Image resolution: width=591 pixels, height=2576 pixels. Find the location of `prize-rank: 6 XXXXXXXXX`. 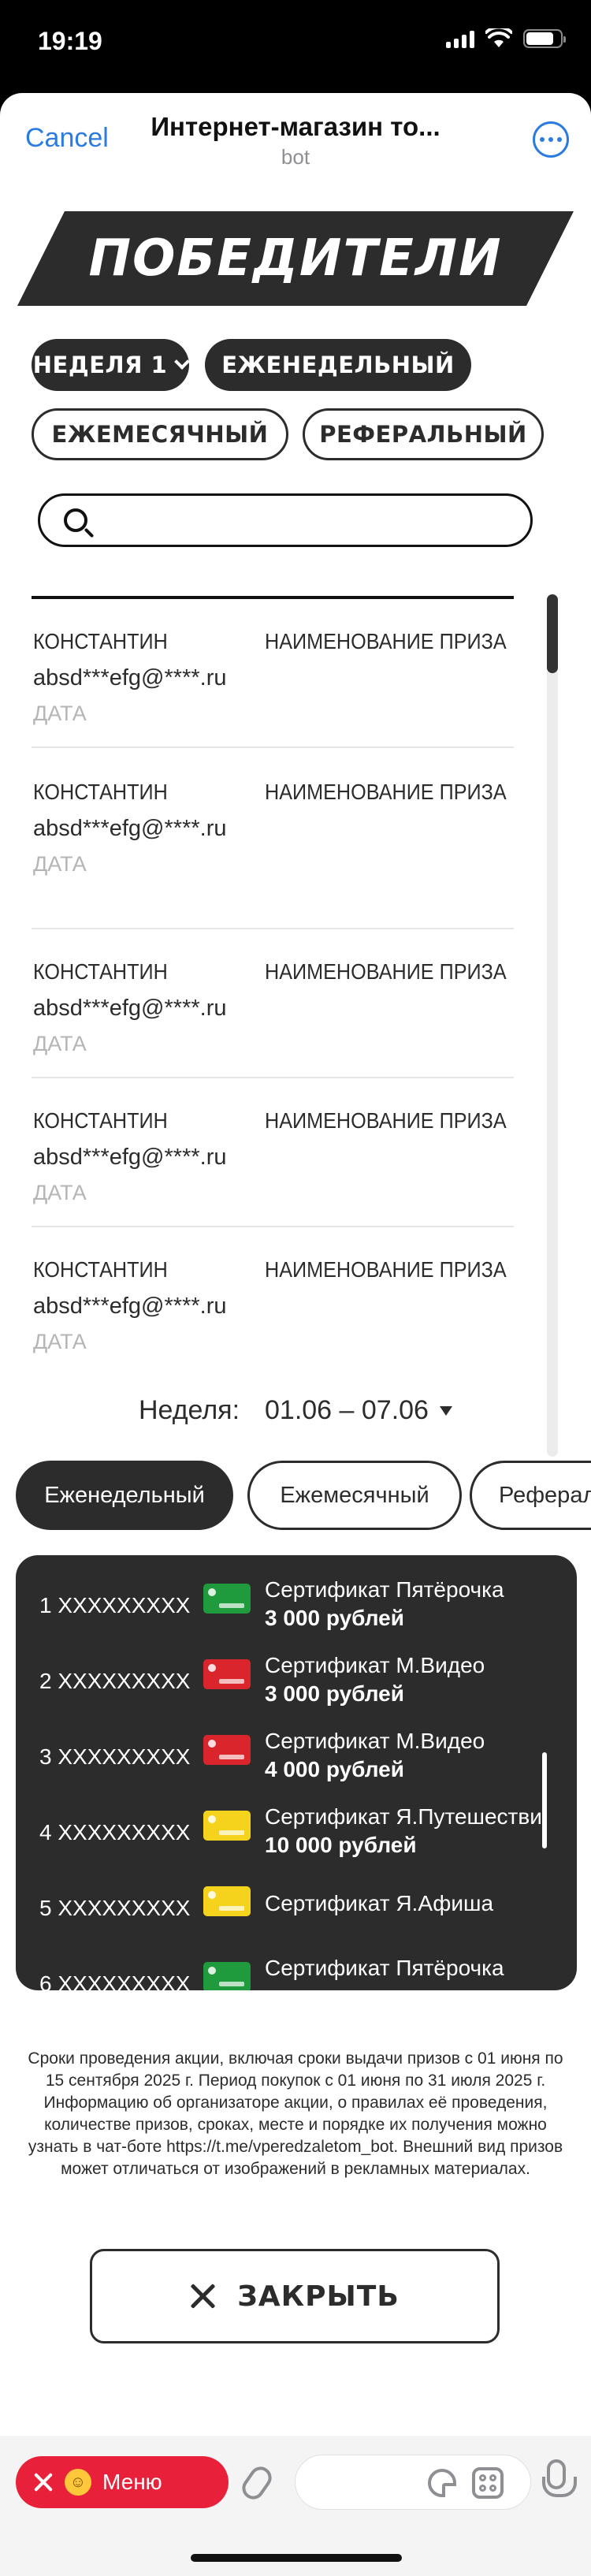

prize-rank: 6 XXXXXXXXX is located at coordinates (115, 1980).